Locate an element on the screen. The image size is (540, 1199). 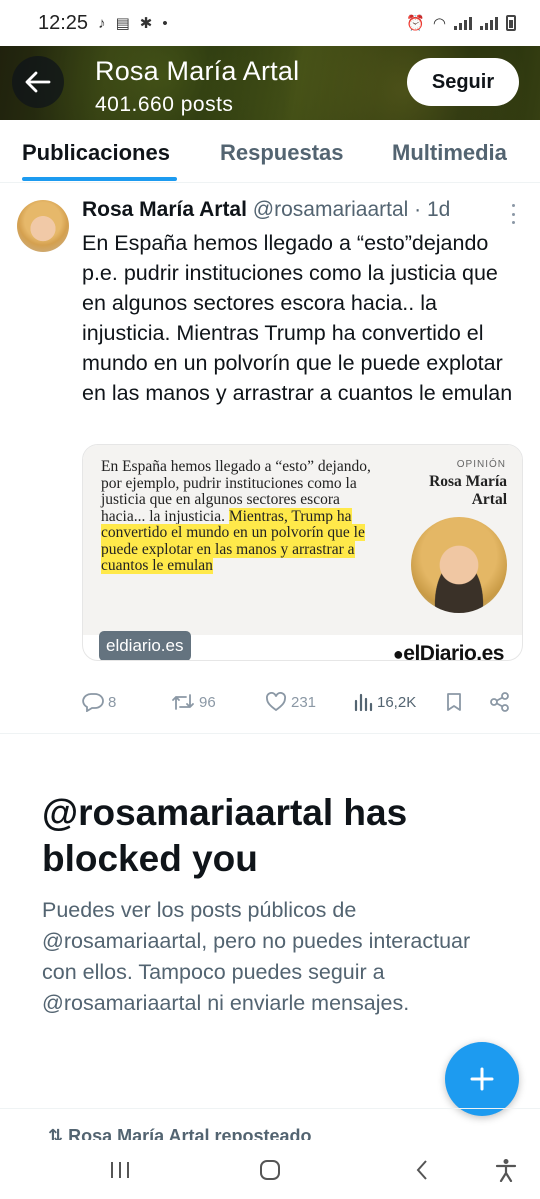
avatar is located at coordinates (43, 226).